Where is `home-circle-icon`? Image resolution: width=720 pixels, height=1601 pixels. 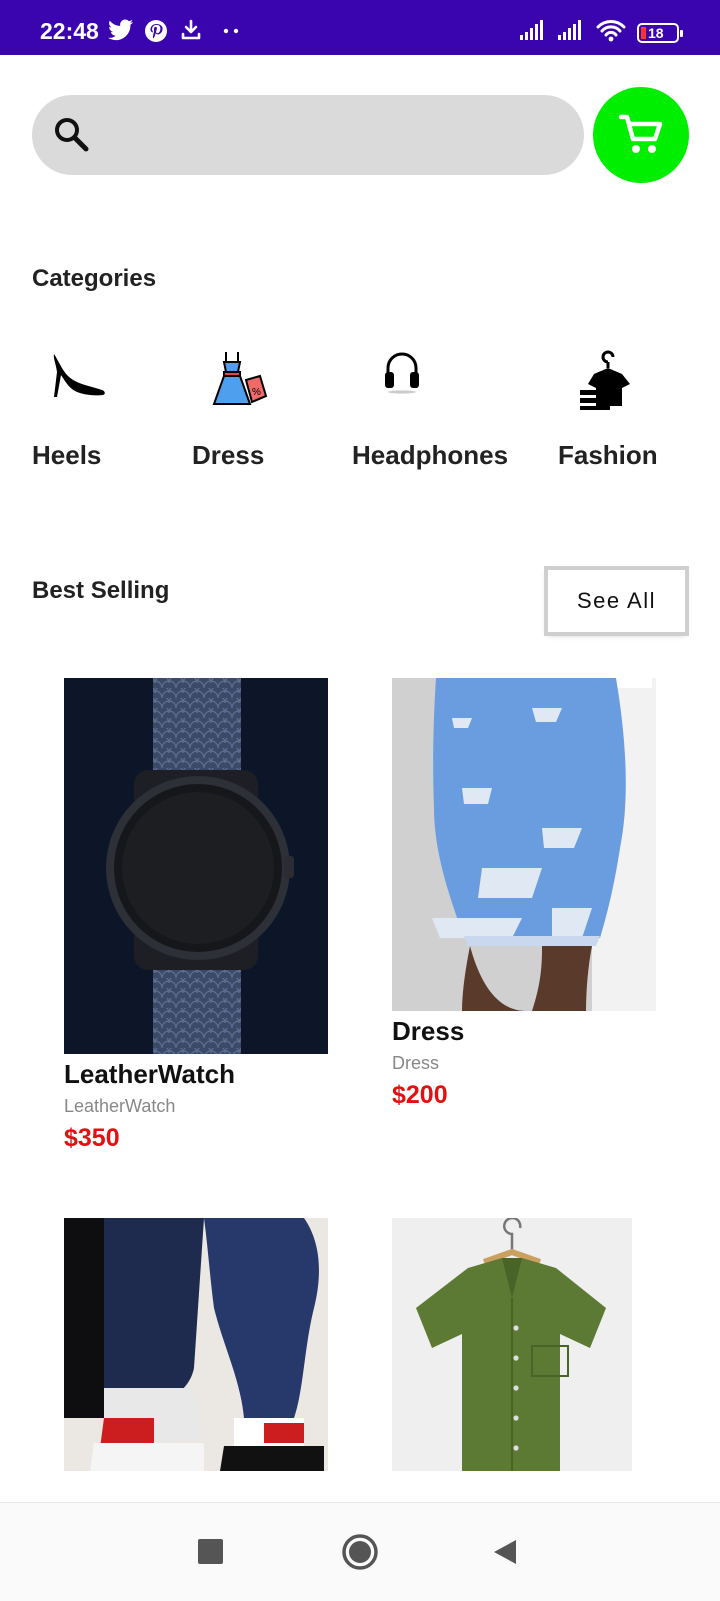 home-circle-icon is located at coordinates (360, 1552).